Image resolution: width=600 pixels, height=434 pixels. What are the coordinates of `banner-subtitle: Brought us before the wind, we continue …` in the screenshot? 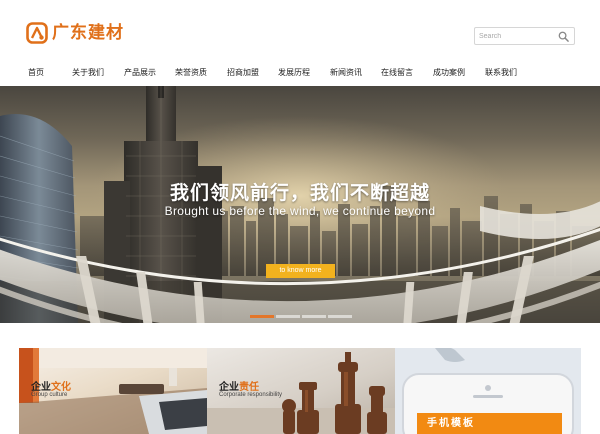 It's located at (300, 211).